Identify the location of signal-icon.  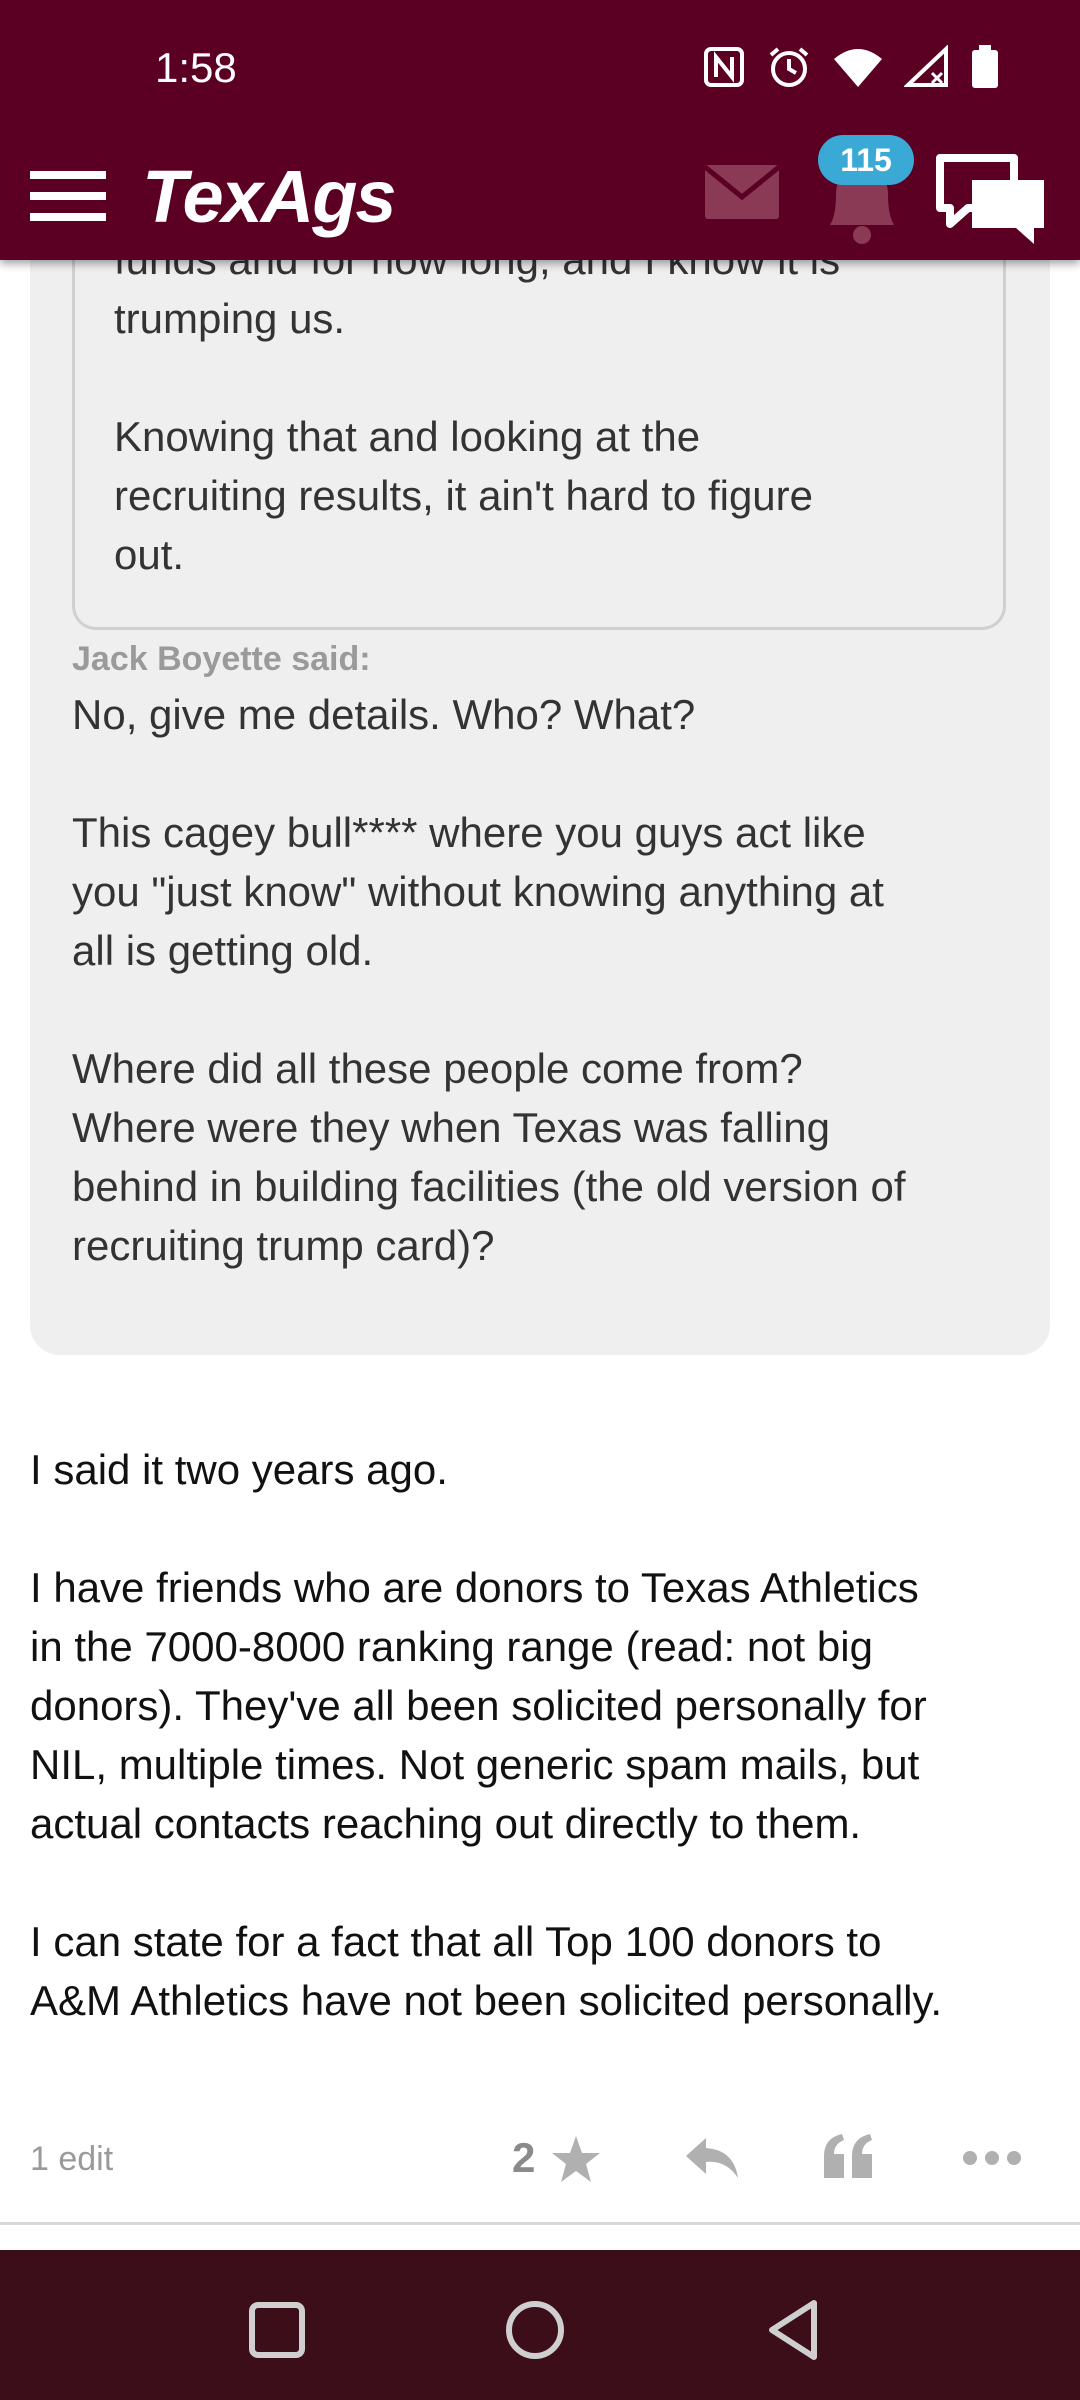
(926, 69).